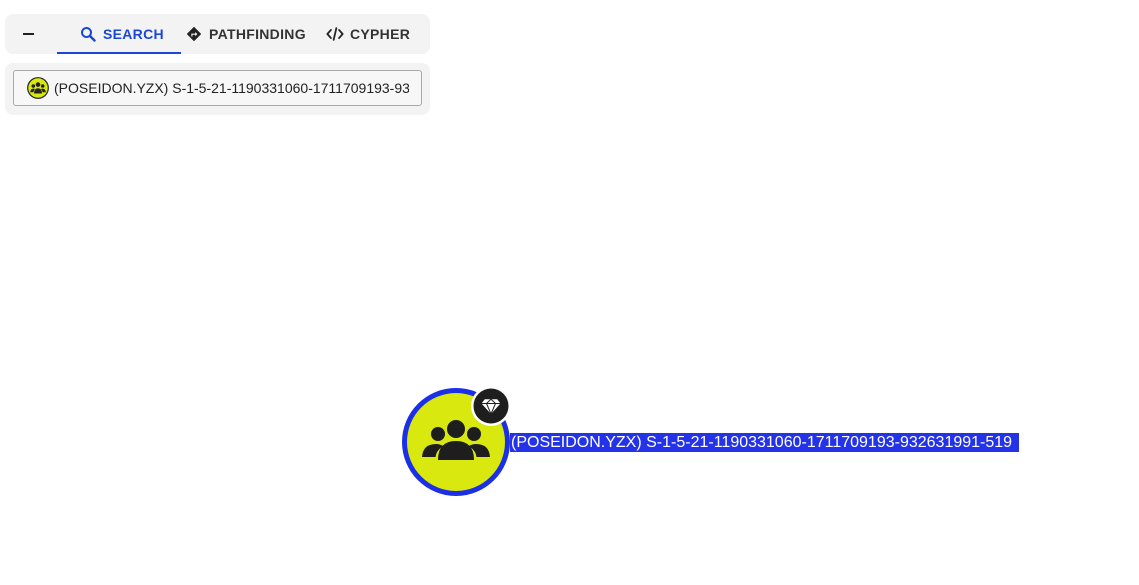 The height and width of the screenshot is (585, 1139). Describe the element at coordinates (456, 442) in the screenshot. I see `graph-node` at that location.